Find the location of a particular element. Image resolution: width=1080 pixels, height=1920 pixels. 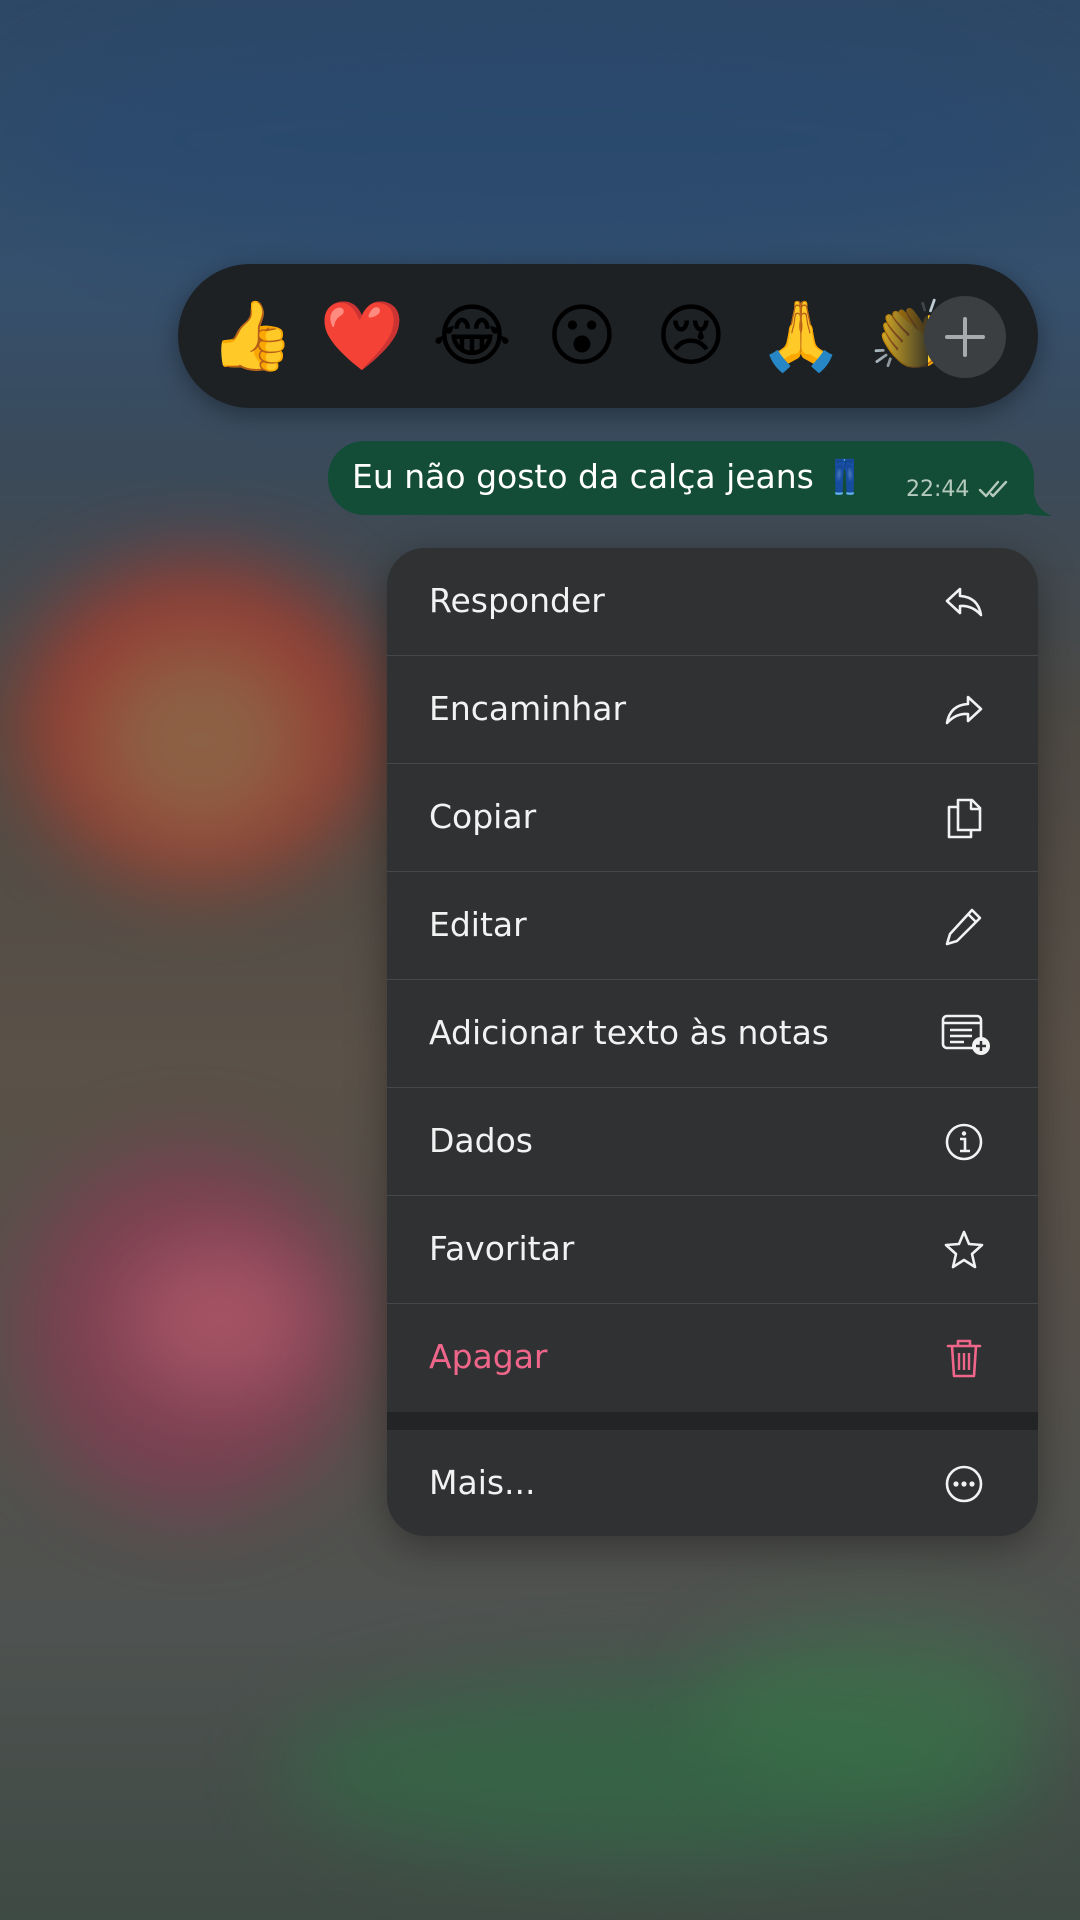

menu-item-favorite: Favoritar is located at coordinates (712, 1250).